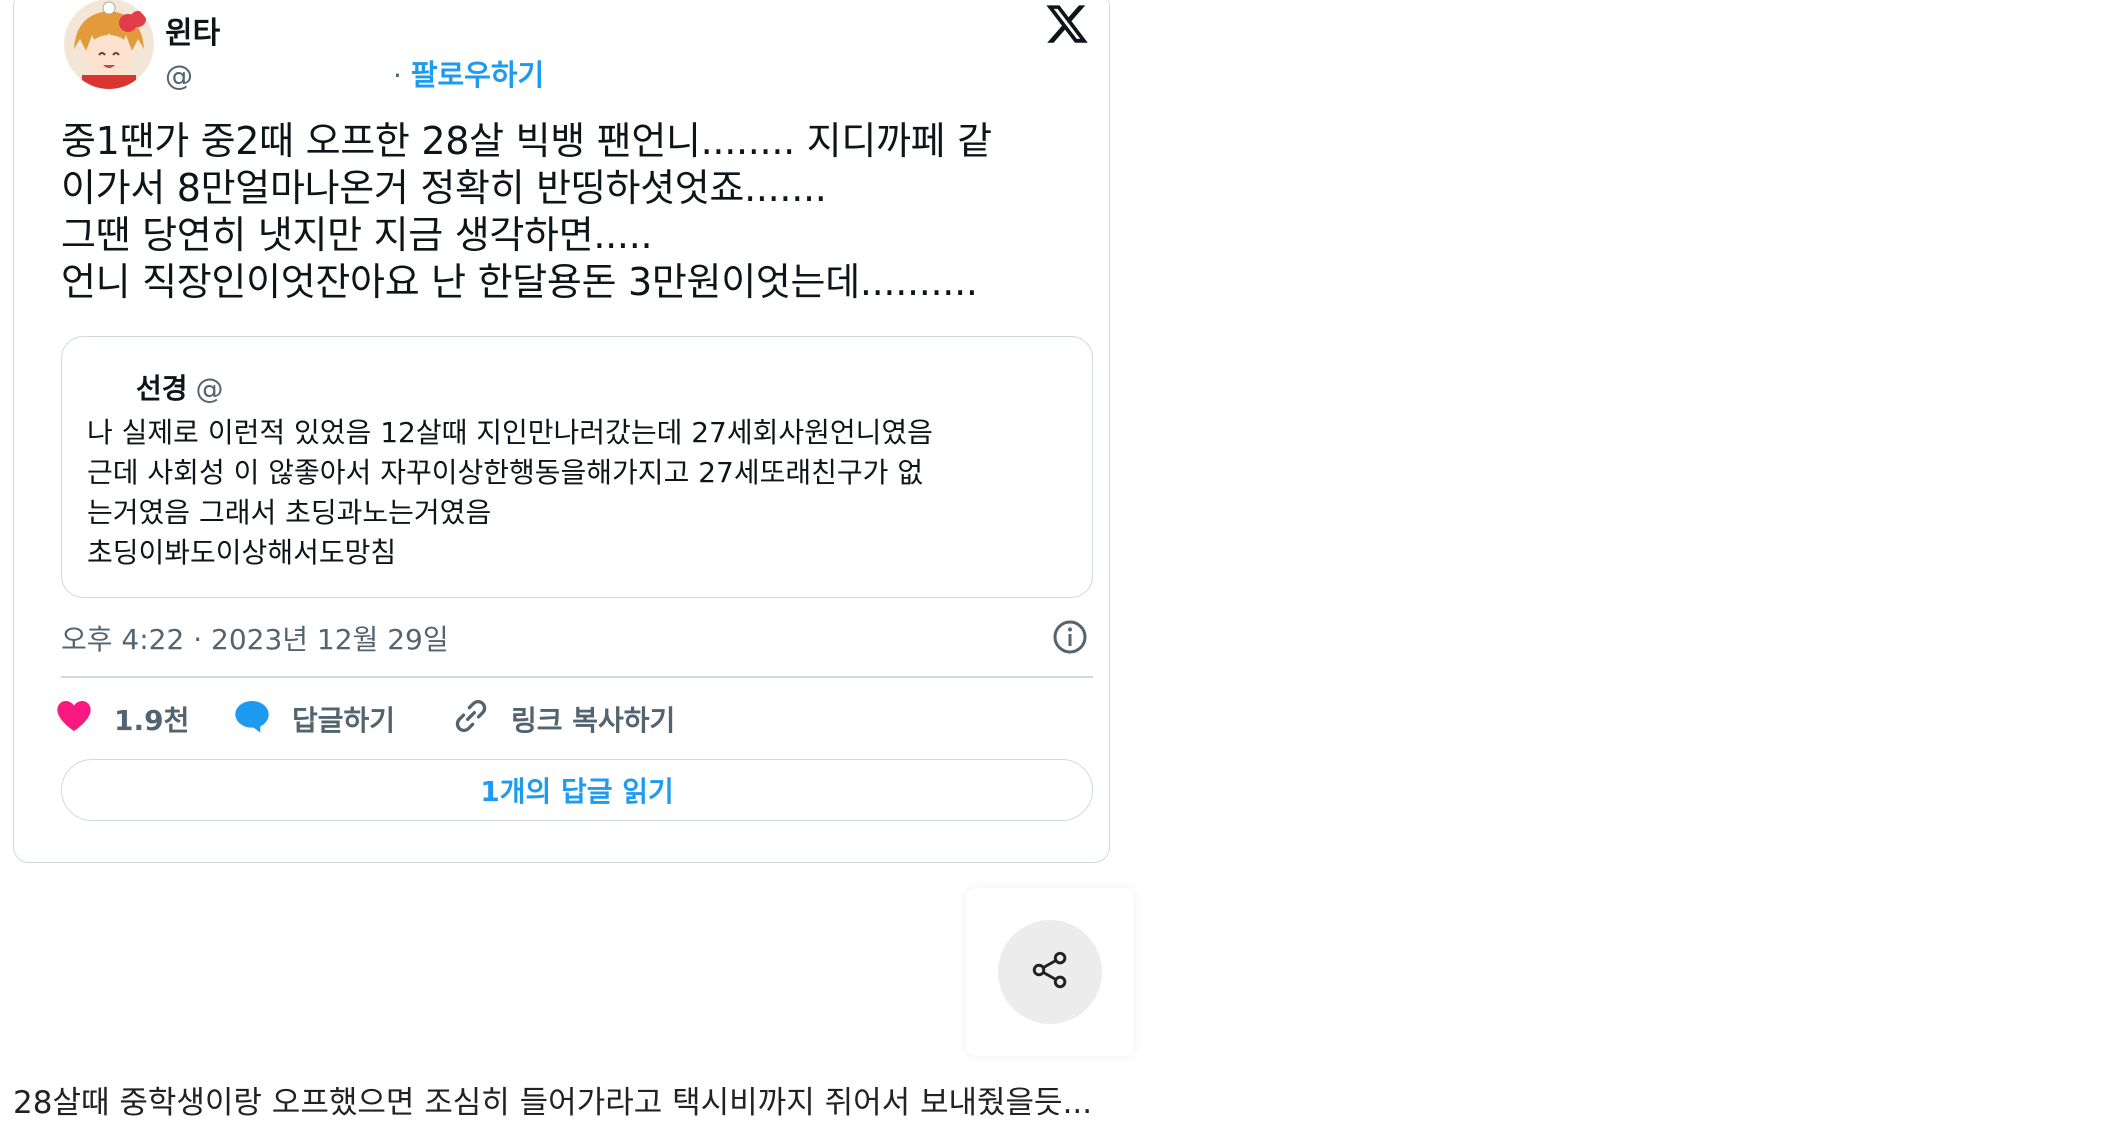 The width and height of the screenshot is (2116, 1126). I want to click on share-panel, so click(1050, 972).